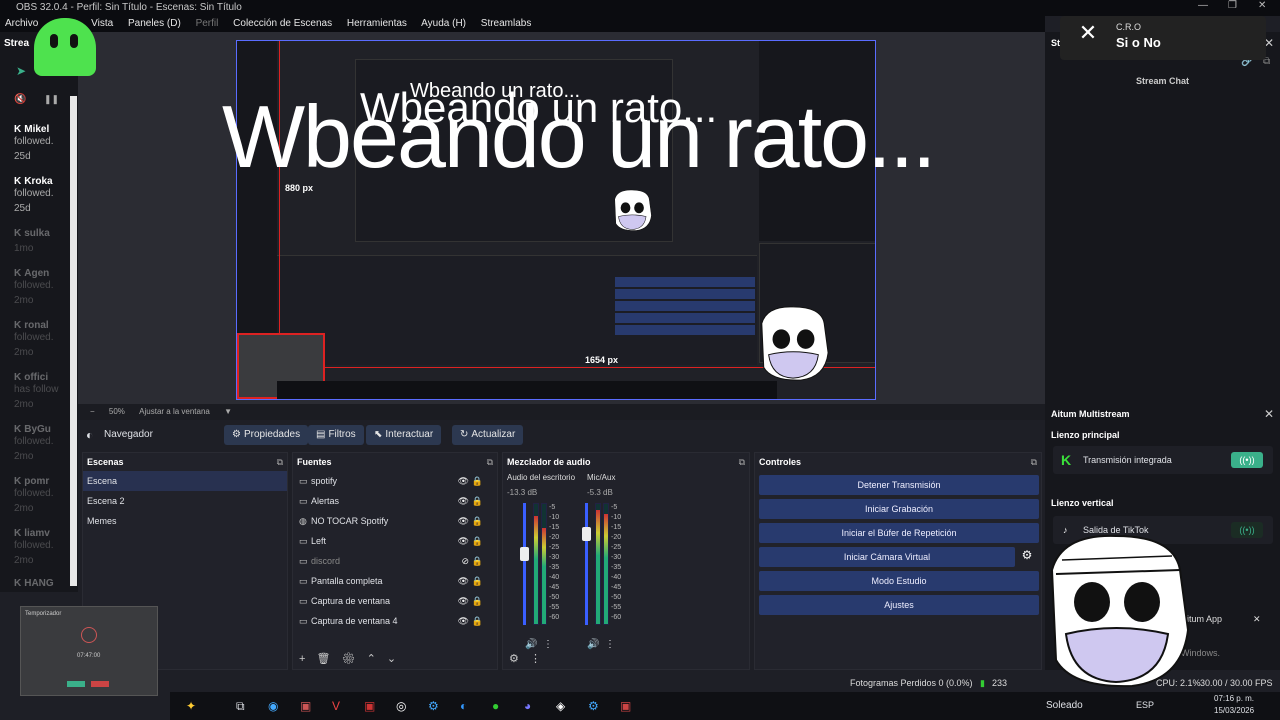 The image size is (1280, 720). What do you see at coordinates (102, 23) in the screenshot?
I see `menu-vista: Vista` at bounding box center [102, 23].